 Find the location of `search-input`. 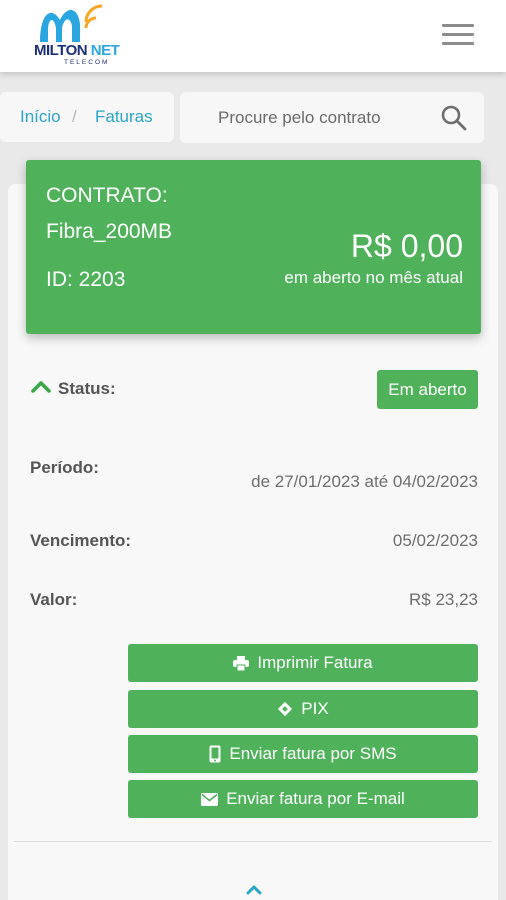

search-input is located at coordinates (314, 117).